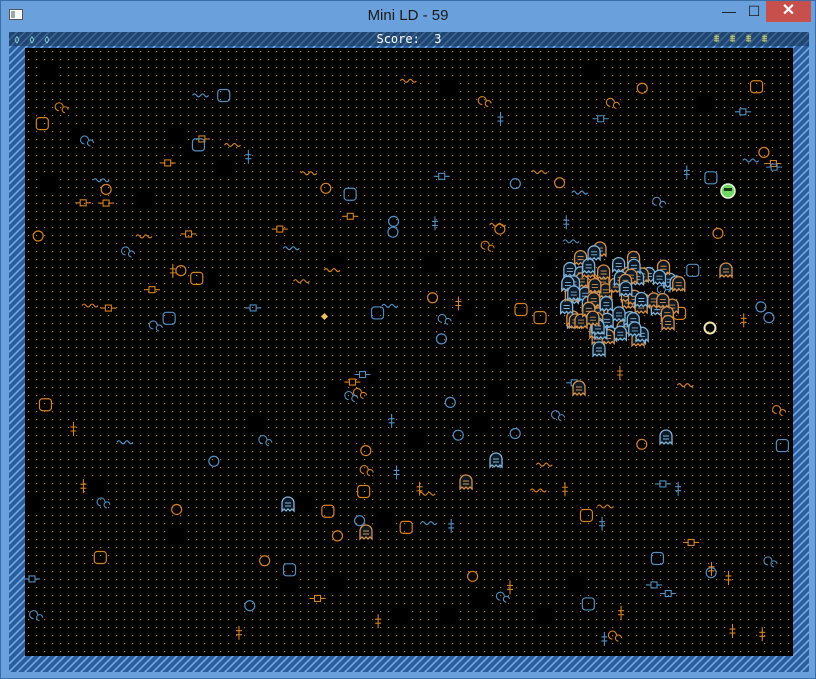 The height and width of the screenshot is (679, 816). I want to click on wall-bottom, so click(409, 664).